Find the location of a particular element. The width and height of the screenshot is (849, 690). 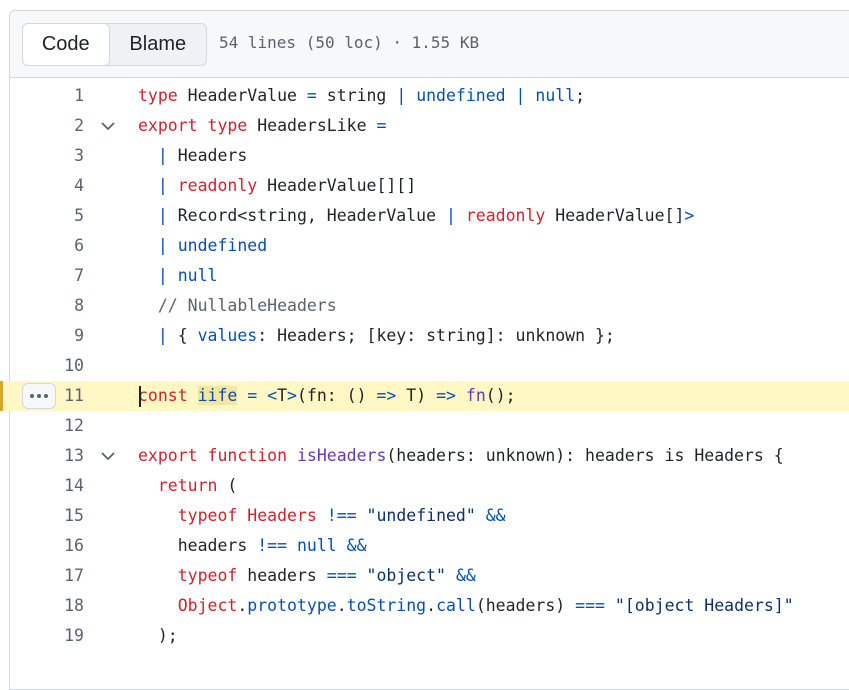

line-number: 3 is located at coordinates (42, 156).